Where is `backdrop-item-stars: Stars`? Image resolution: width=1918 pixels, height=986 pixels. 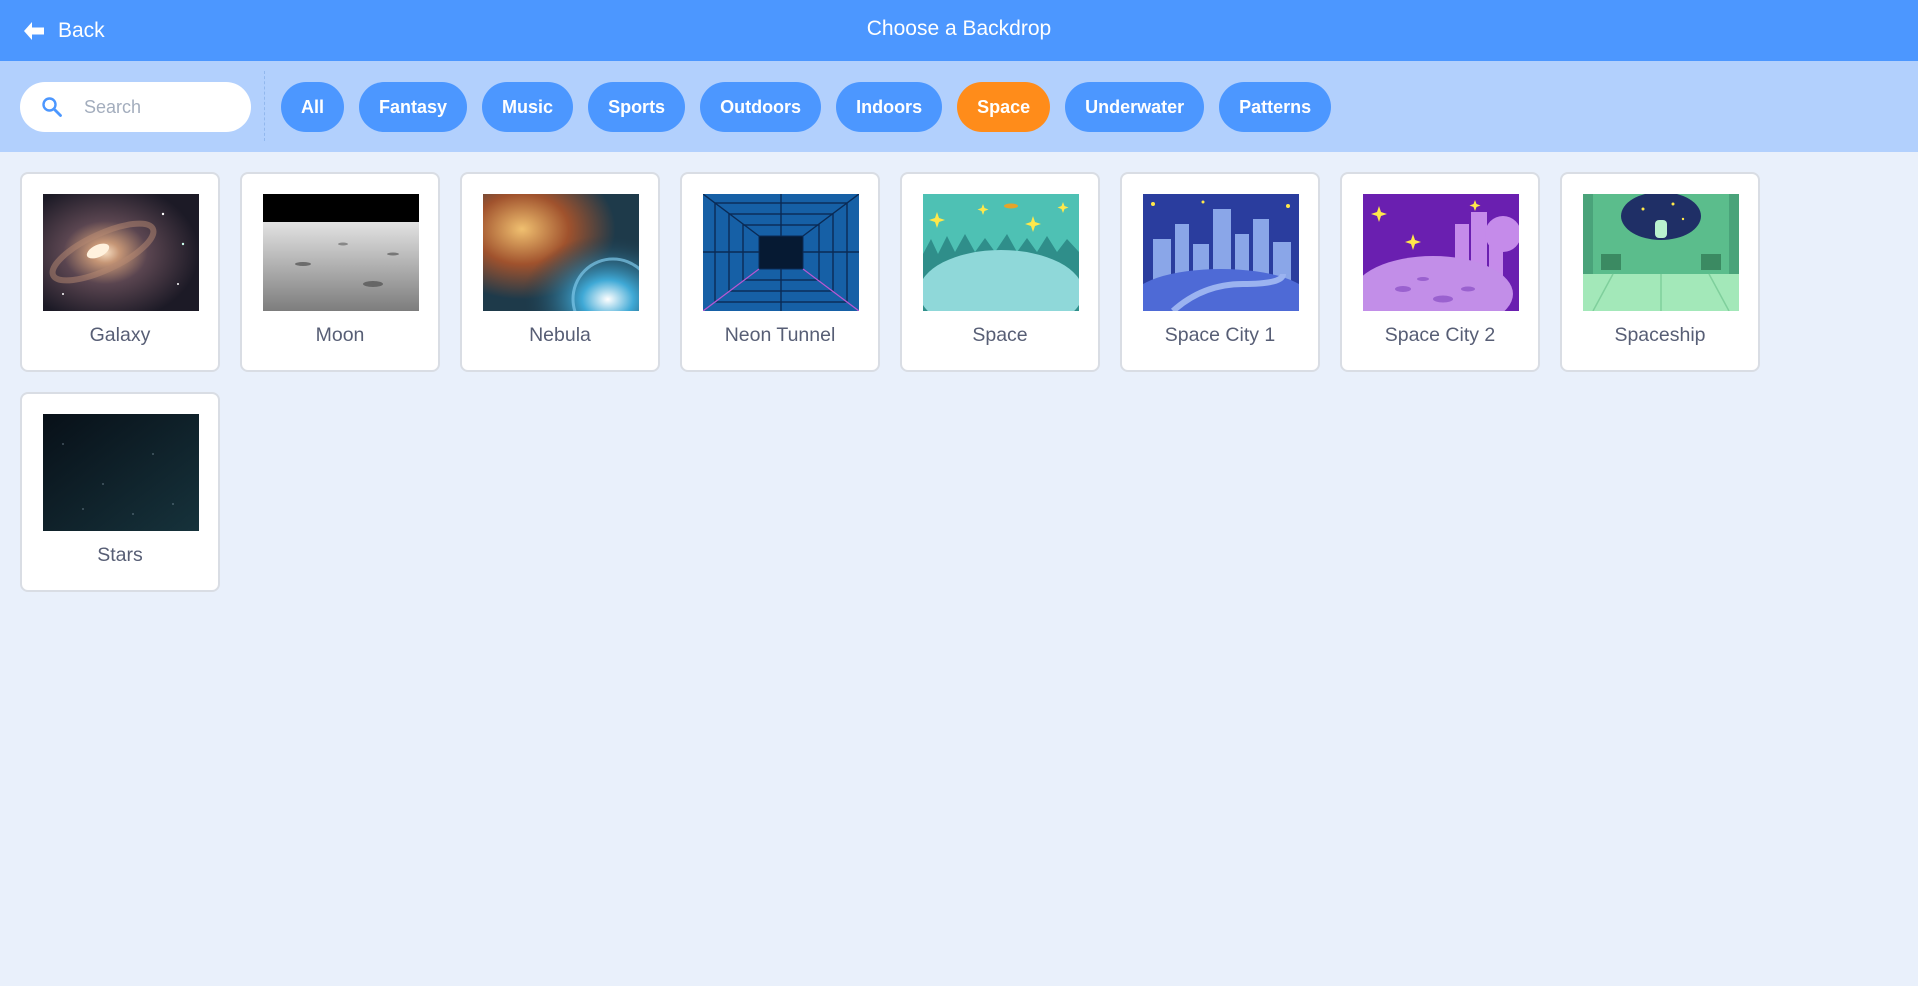 backdrop-item-stars: Stars is located at coordinates (120, 492).